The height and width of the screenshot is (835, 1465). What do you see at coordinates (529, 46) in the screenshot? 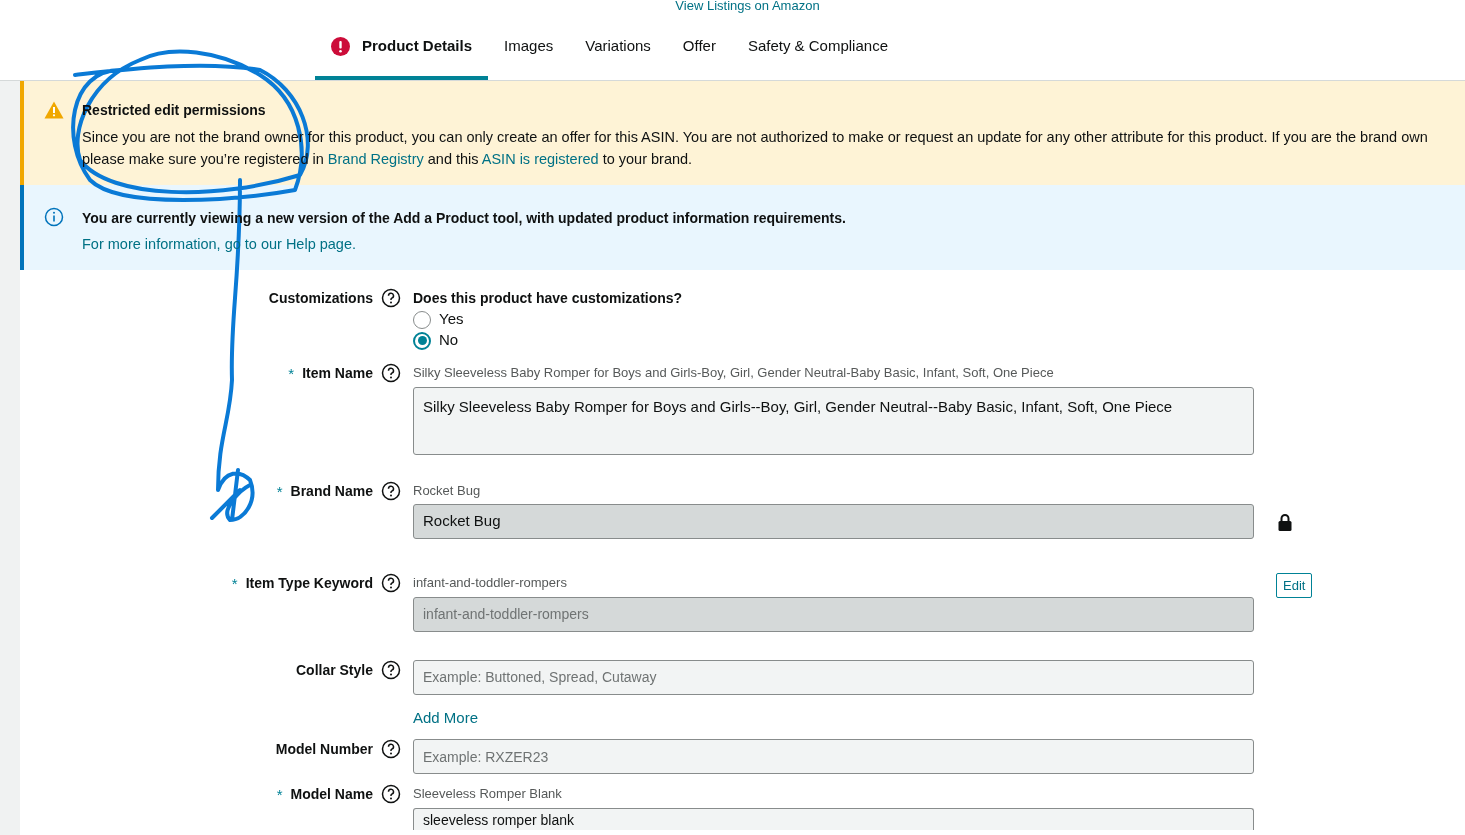
I see `tab: Images` at bounding box center [529, 46].